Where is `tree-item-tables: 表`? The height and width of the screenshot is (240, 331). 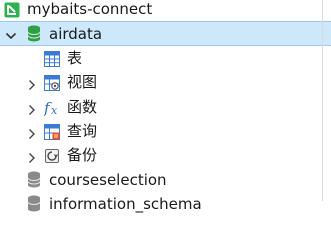 tree-item-tables: 表 is located at coordinates (165, 58).